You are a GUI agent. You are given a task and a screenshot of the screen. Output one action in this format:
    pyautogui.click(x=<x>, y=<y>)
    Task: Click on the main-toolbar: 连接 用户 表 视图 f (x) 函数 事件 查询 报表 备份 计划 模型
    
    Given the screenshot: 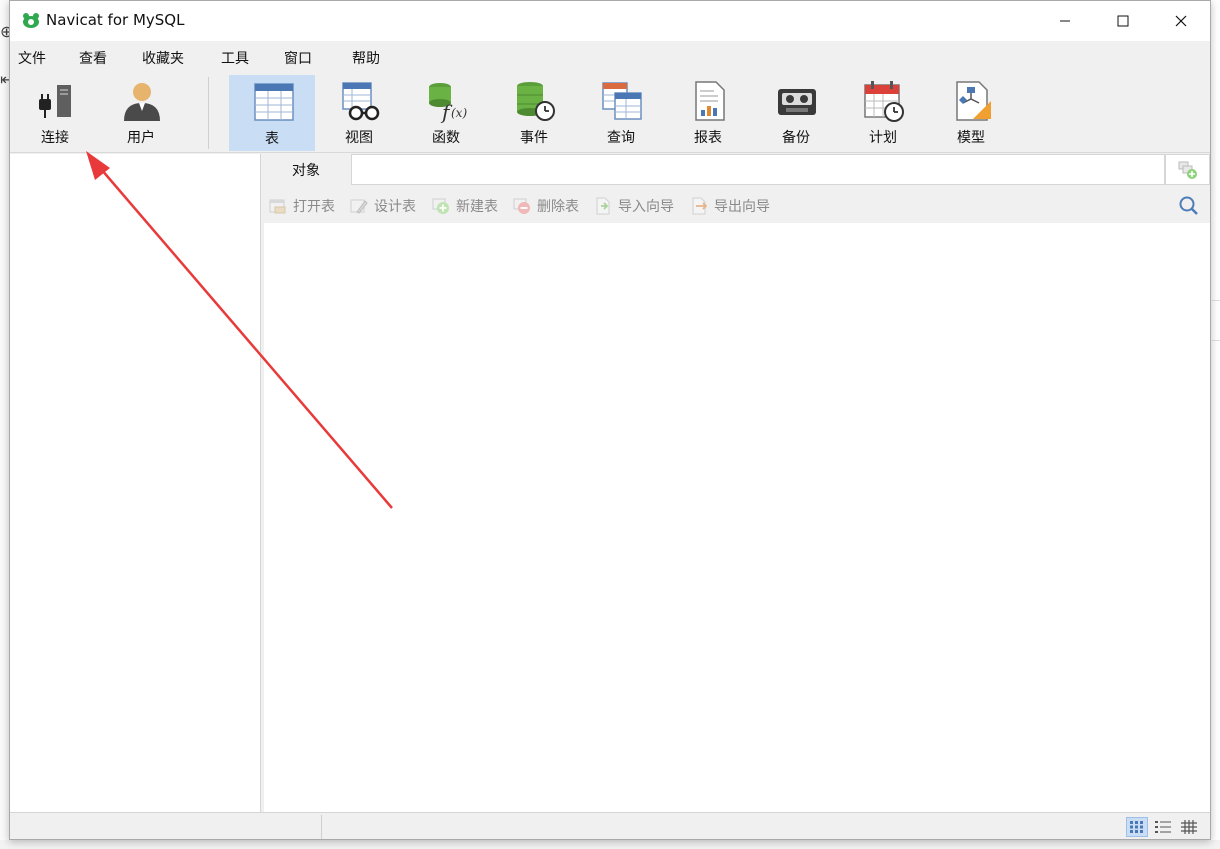 What is the action you would take?
    pyautogui.click(x=610, y=112)
    